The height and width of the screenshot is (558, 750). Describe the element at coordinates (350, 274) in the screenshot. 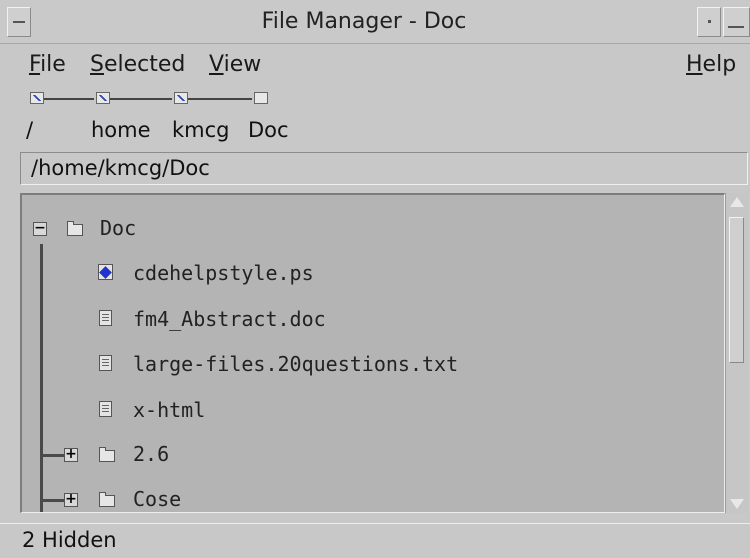

I see `tree-row-file: cdehelpstyle.ps` at that location.